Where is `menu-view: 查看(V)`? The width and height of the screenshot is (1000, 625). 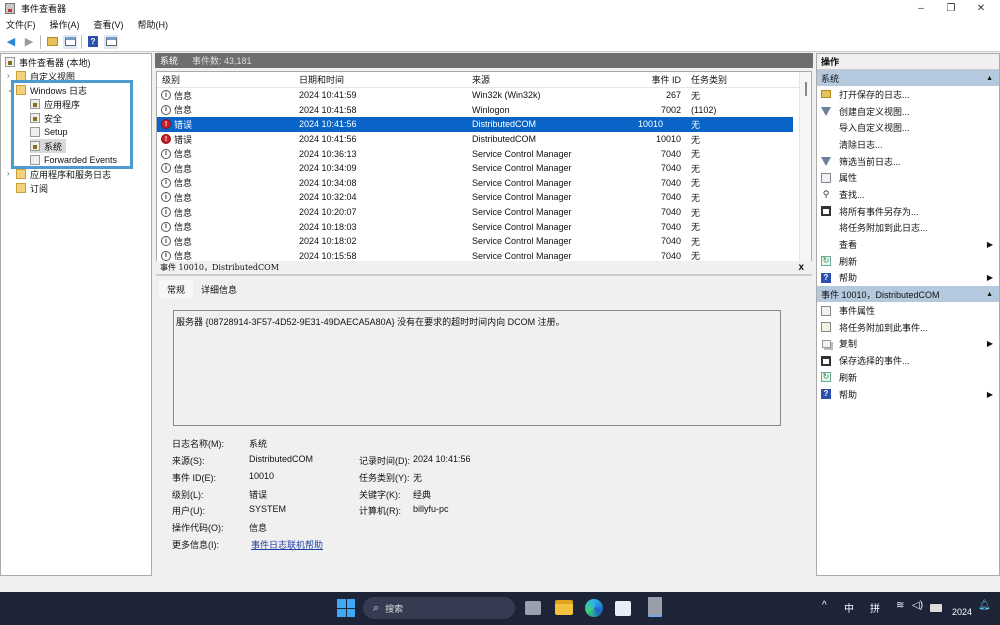
menu-view: 查看(V) is located at coordinates (109, 24).